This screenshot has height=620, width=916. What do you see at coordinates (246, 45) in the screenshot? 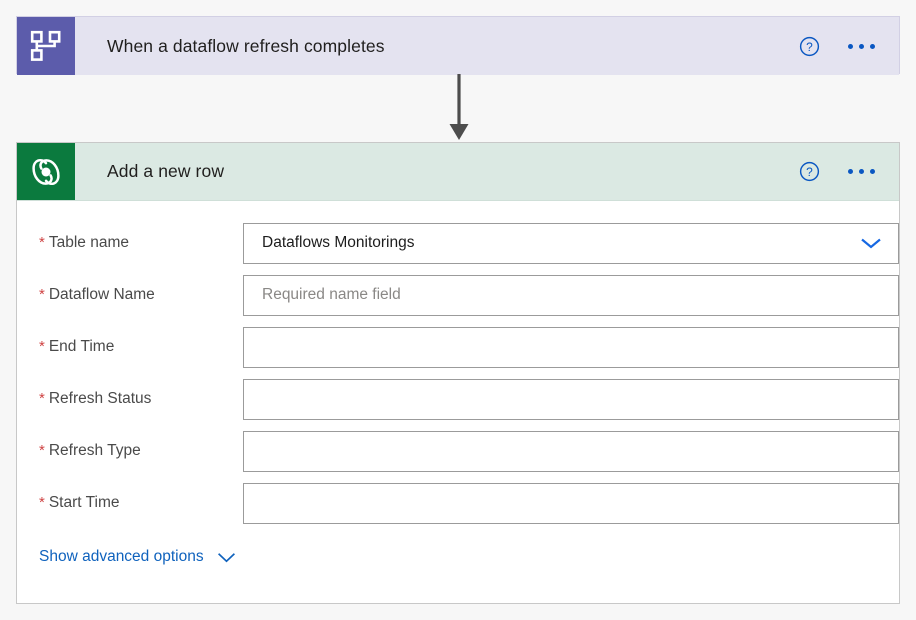
I see `trigger-card-title: When a dataflow refresh completes` at bounding box center [246, 45].